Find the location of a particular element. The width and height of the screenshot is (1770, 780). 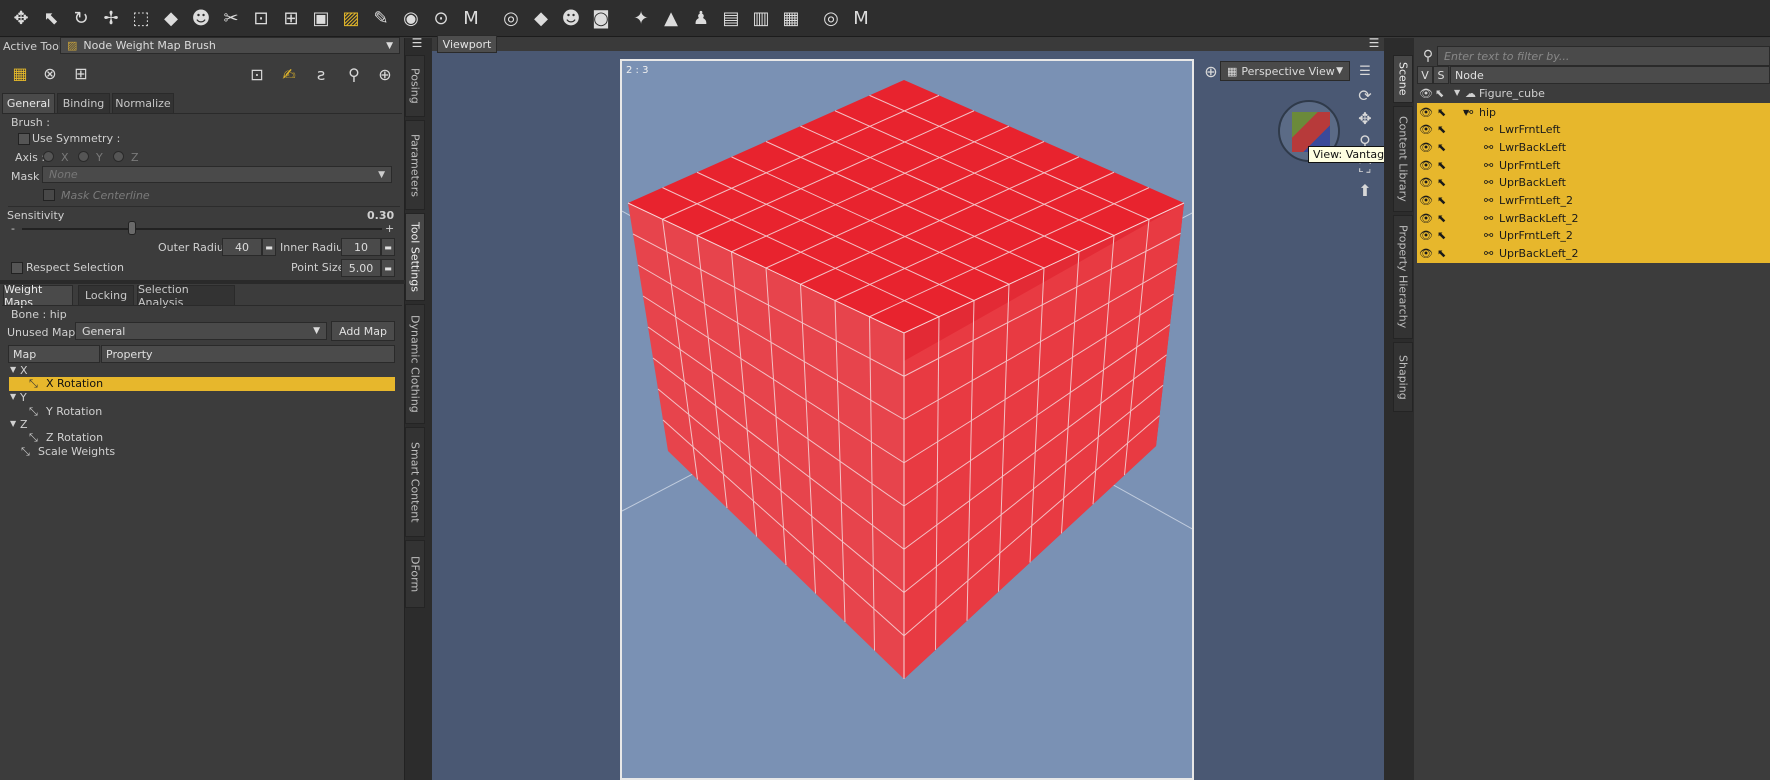

vtab-content-library: Content Library is located at coordinates (1403, 159).